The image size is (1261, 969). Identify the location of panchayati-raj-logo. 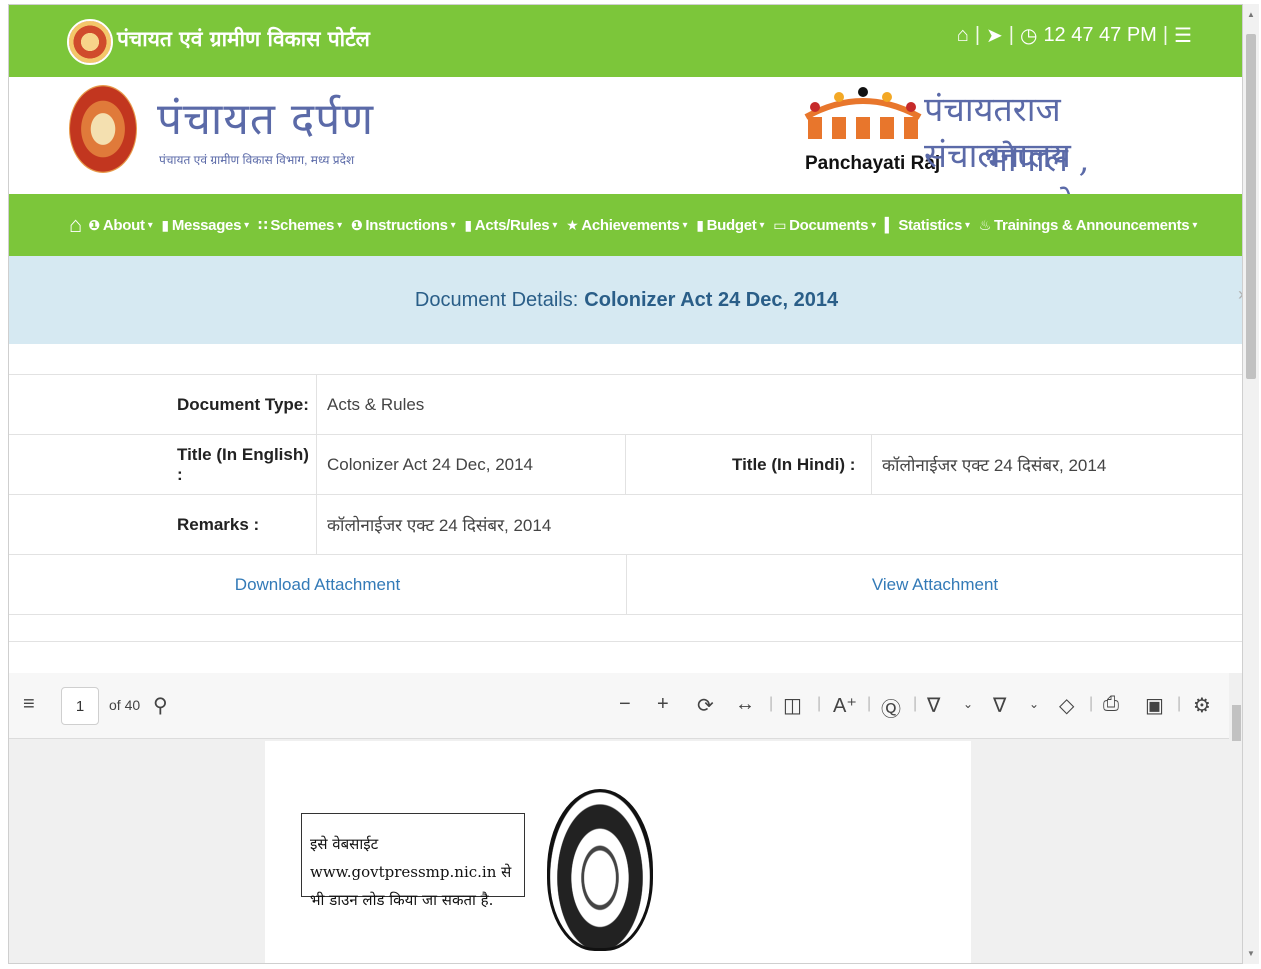
(863, 114).